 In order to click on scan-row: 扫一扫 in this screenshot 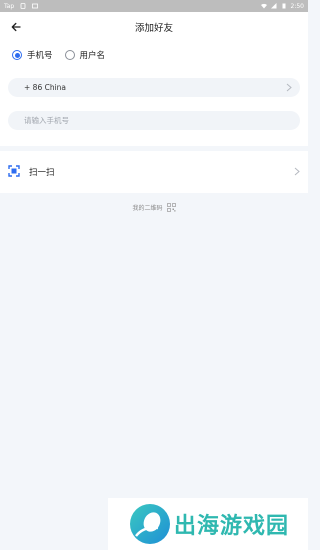, I will do `click(154, 172)`.